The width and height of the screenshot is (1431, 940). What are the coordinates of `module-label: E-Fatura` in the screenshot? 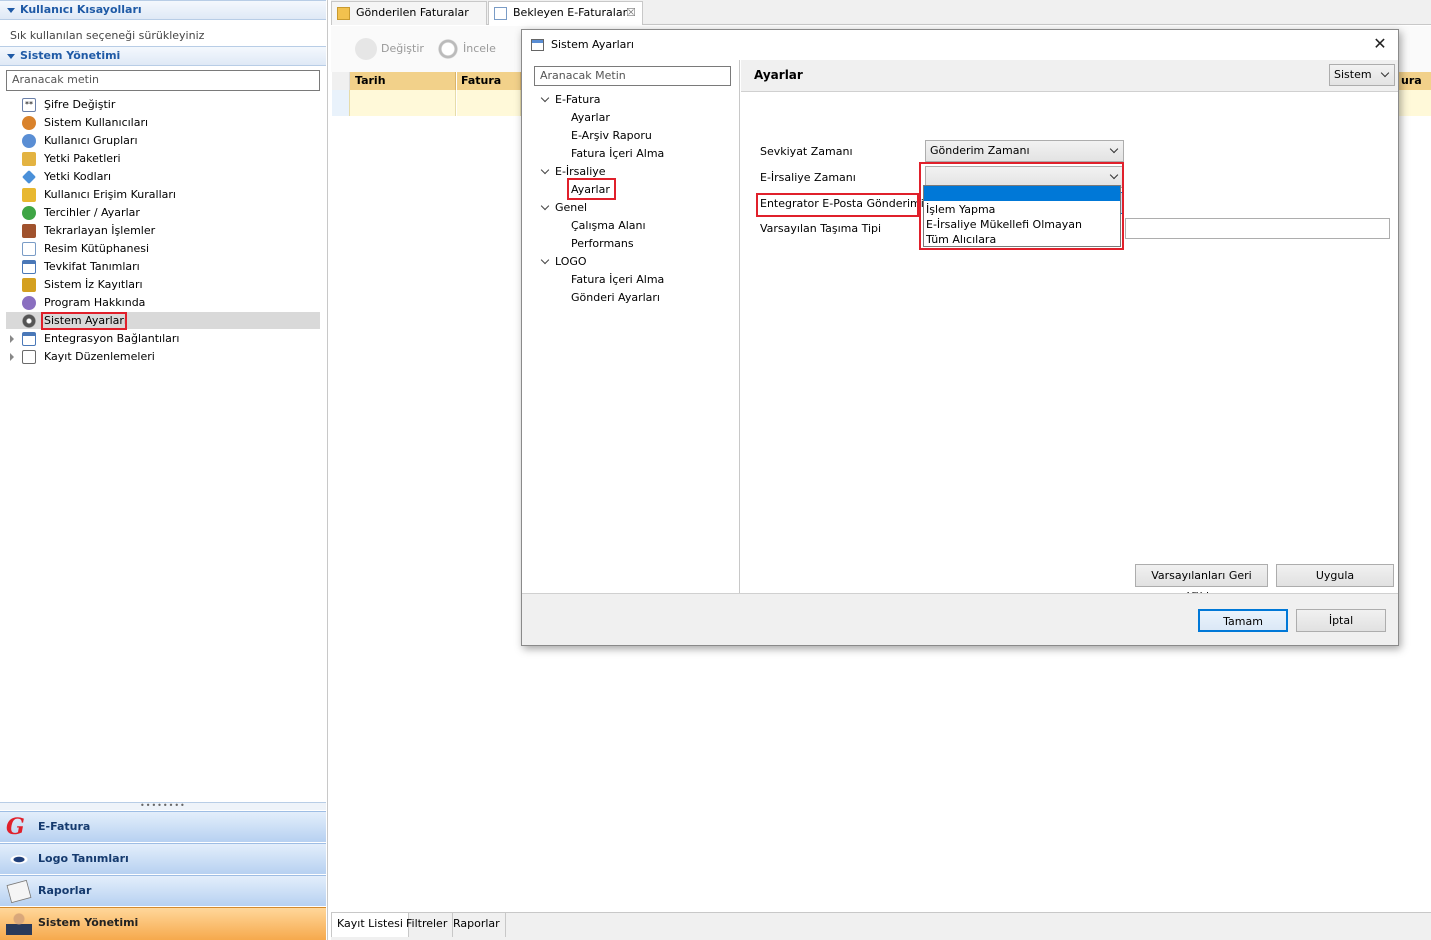 It's located at (64, 826).